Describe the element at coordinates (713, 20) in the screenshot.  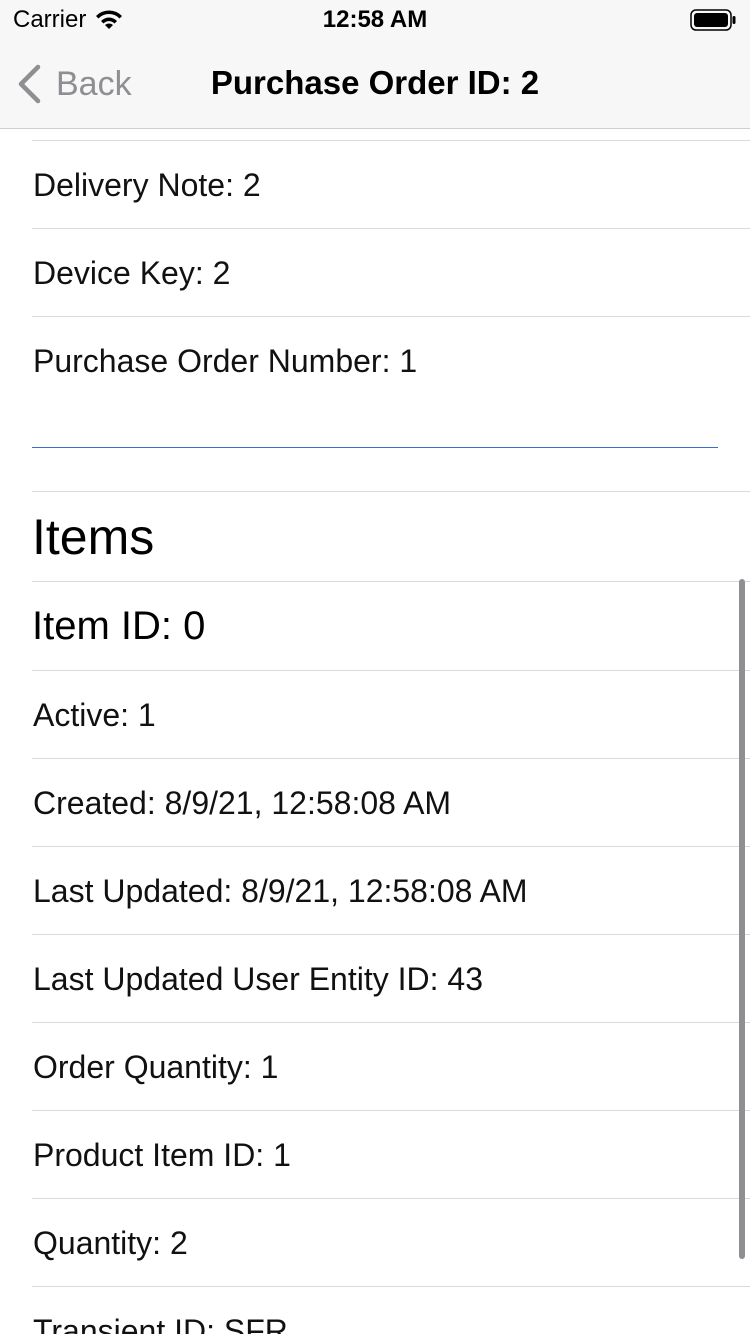
I see `battery-icon` at that location.